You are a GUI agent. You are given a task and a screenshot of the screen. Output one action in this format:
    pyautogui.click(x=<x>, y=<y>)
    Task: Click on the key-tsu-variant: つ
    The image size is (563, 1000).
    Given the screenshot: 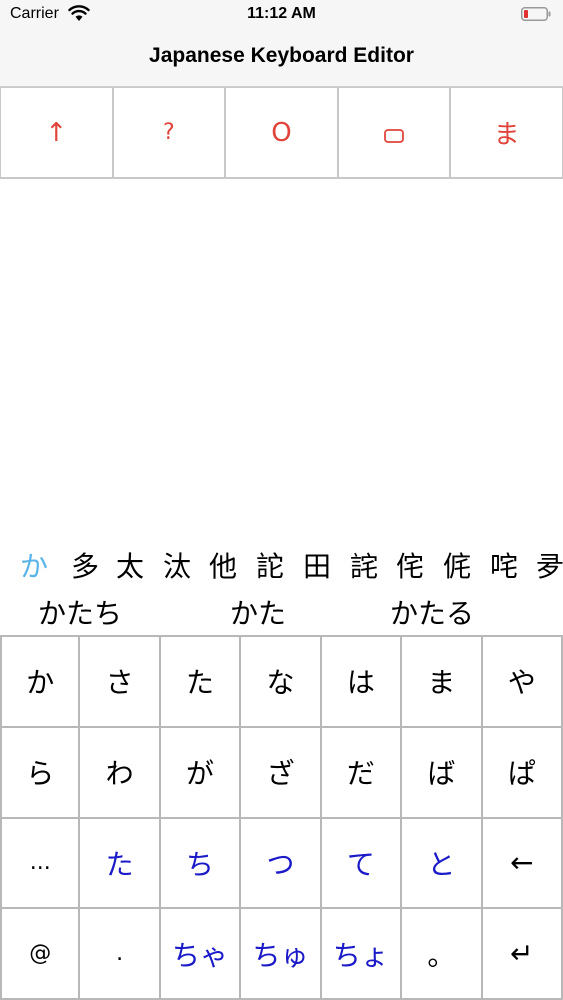 What is the action you would take?
    pyautogui.click(x=281, y=864)
    